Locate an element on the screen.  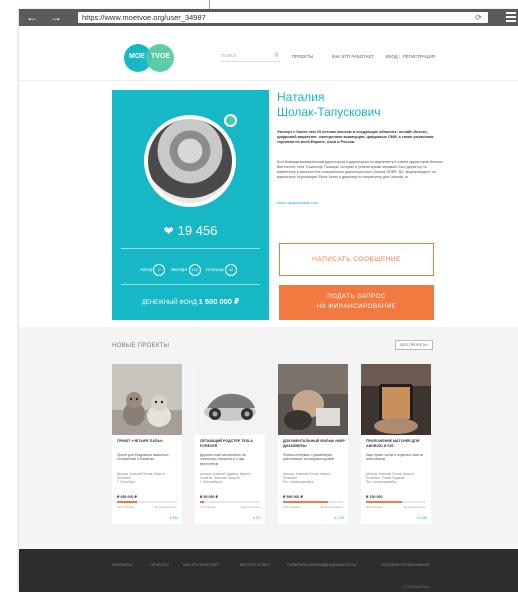
footer-projects: ПРОЕКТЫ is located at coordinates (159, 565).